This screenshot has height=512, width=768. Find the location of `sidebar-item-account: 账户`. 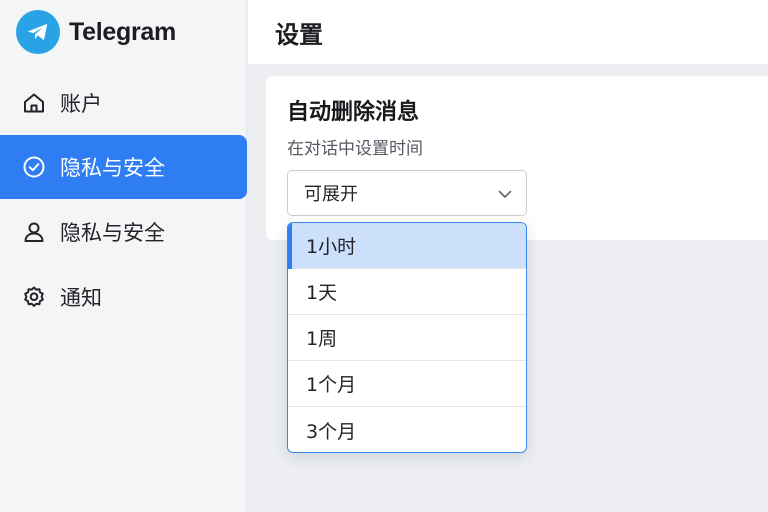

sidebar-item-account: 账户 is located at coordinates (123, 103).